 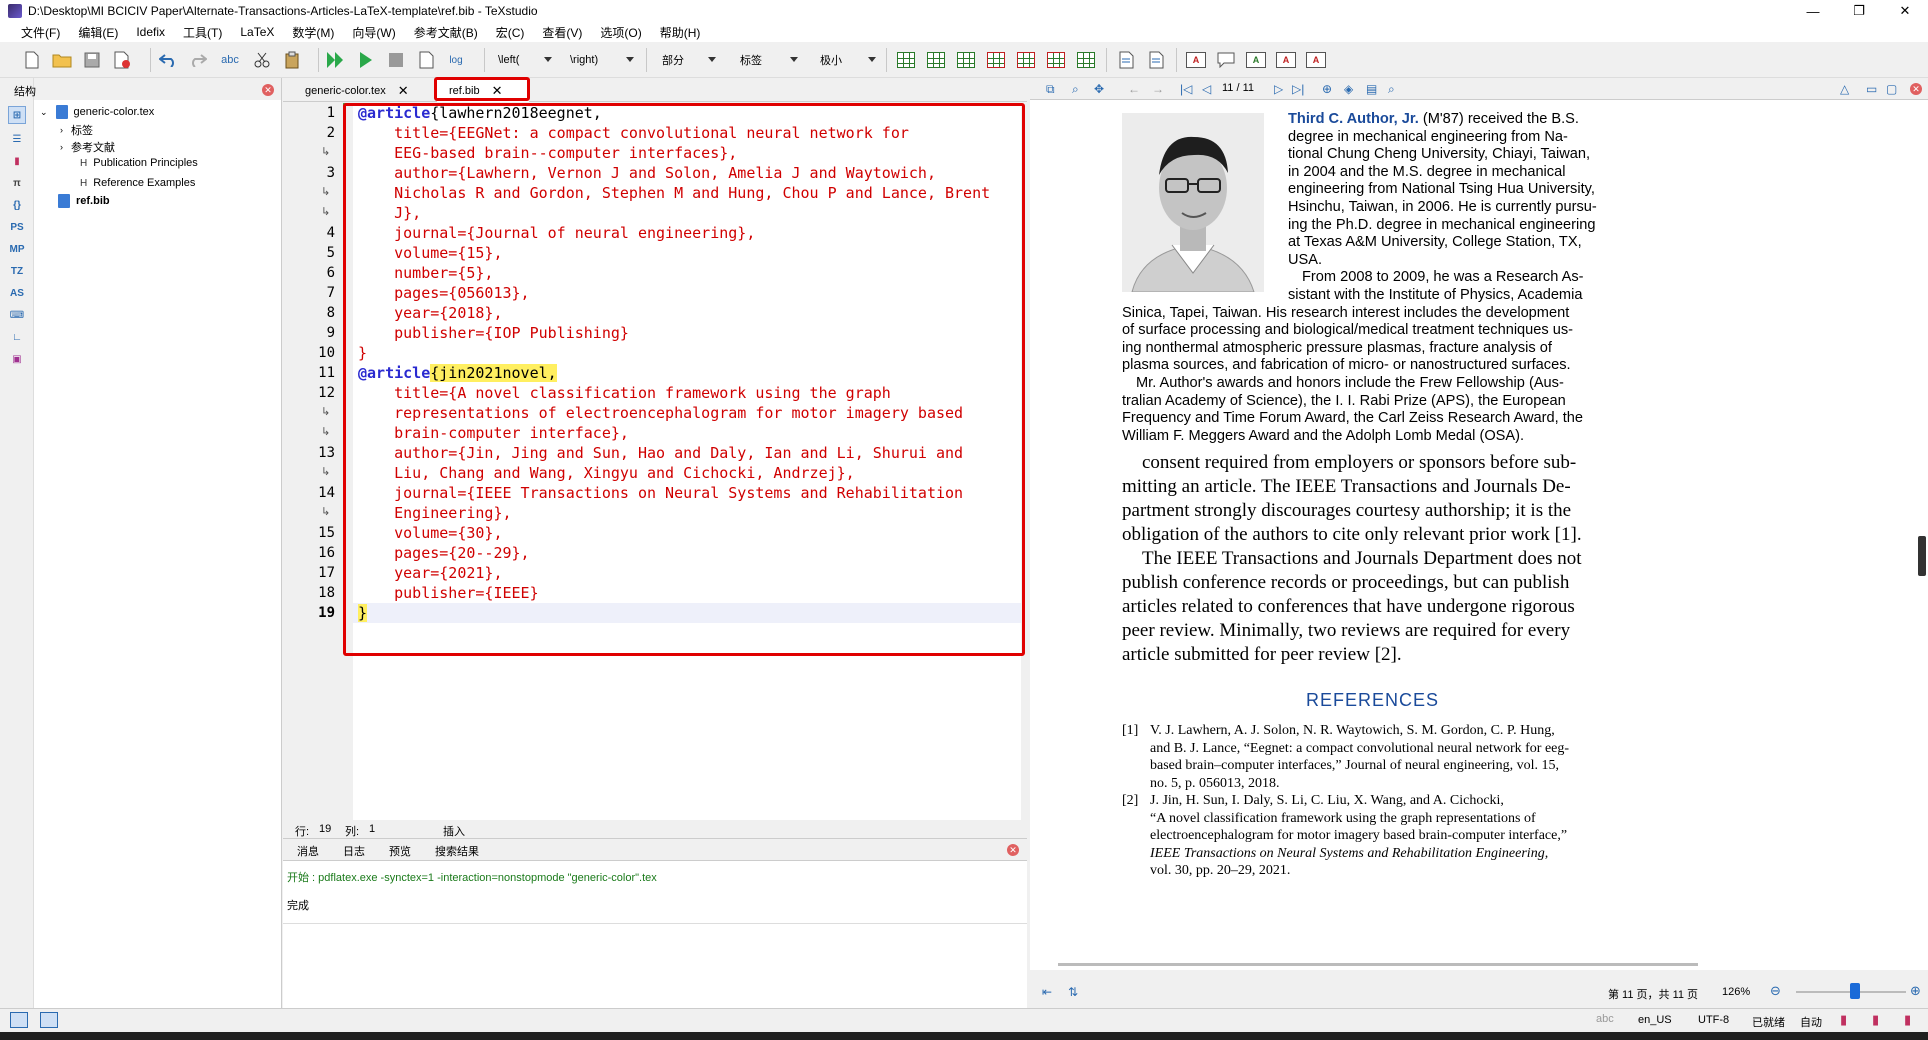 What do you see at coordinates (17, 337) in the screenshot?
I see `axis-icon: ∟` at bounding box center [17, 337].